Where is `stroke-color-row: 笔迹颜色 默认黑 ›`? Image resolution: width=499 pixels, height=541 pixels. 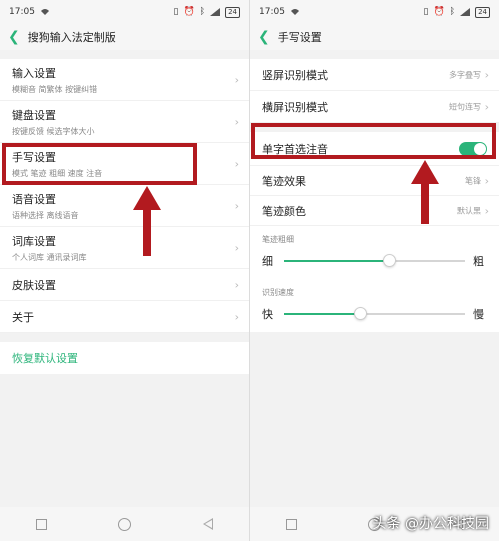 stroke-color-row: 笔迹颜色 默认黑 › is located at coordinates (374, 211).